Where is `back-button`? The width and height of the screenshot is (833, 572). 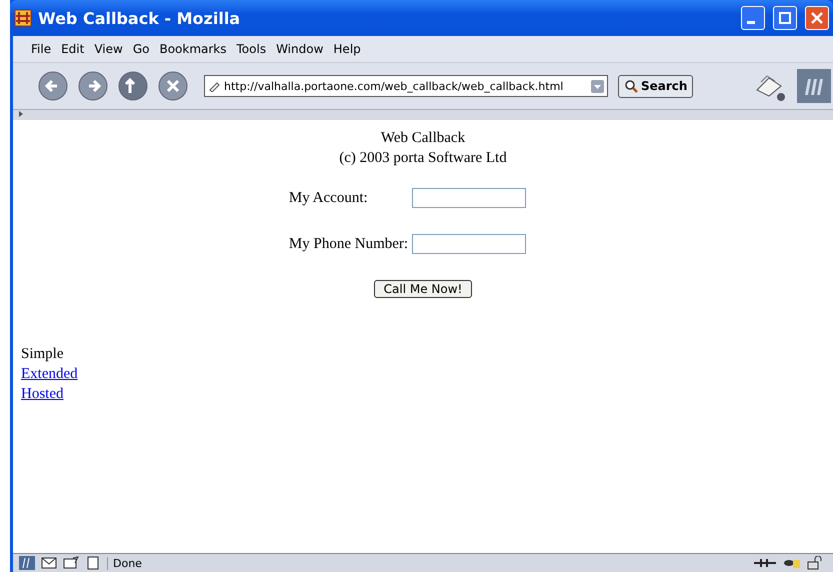
back-button is located at coordinates (53, 86).